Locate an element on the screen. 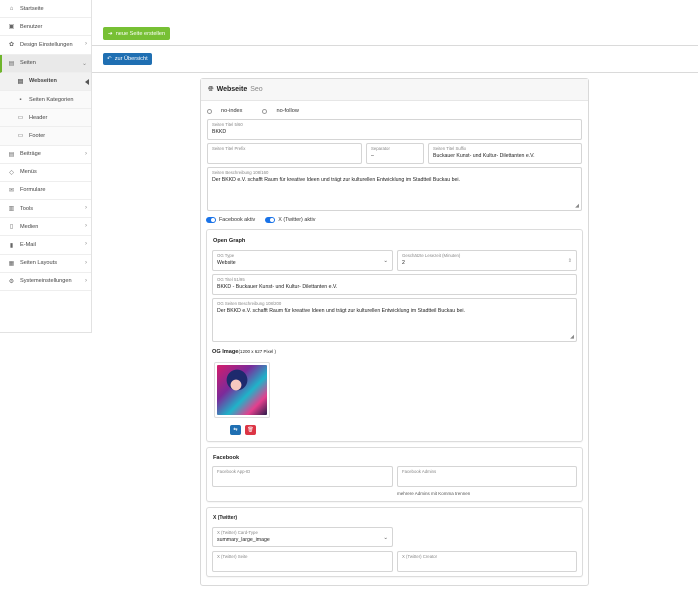 Image resolution: width=698 pixels, height=600 pixels. sidebar-item-label: Systemeinstellungen is located at coordinates (46, 281).